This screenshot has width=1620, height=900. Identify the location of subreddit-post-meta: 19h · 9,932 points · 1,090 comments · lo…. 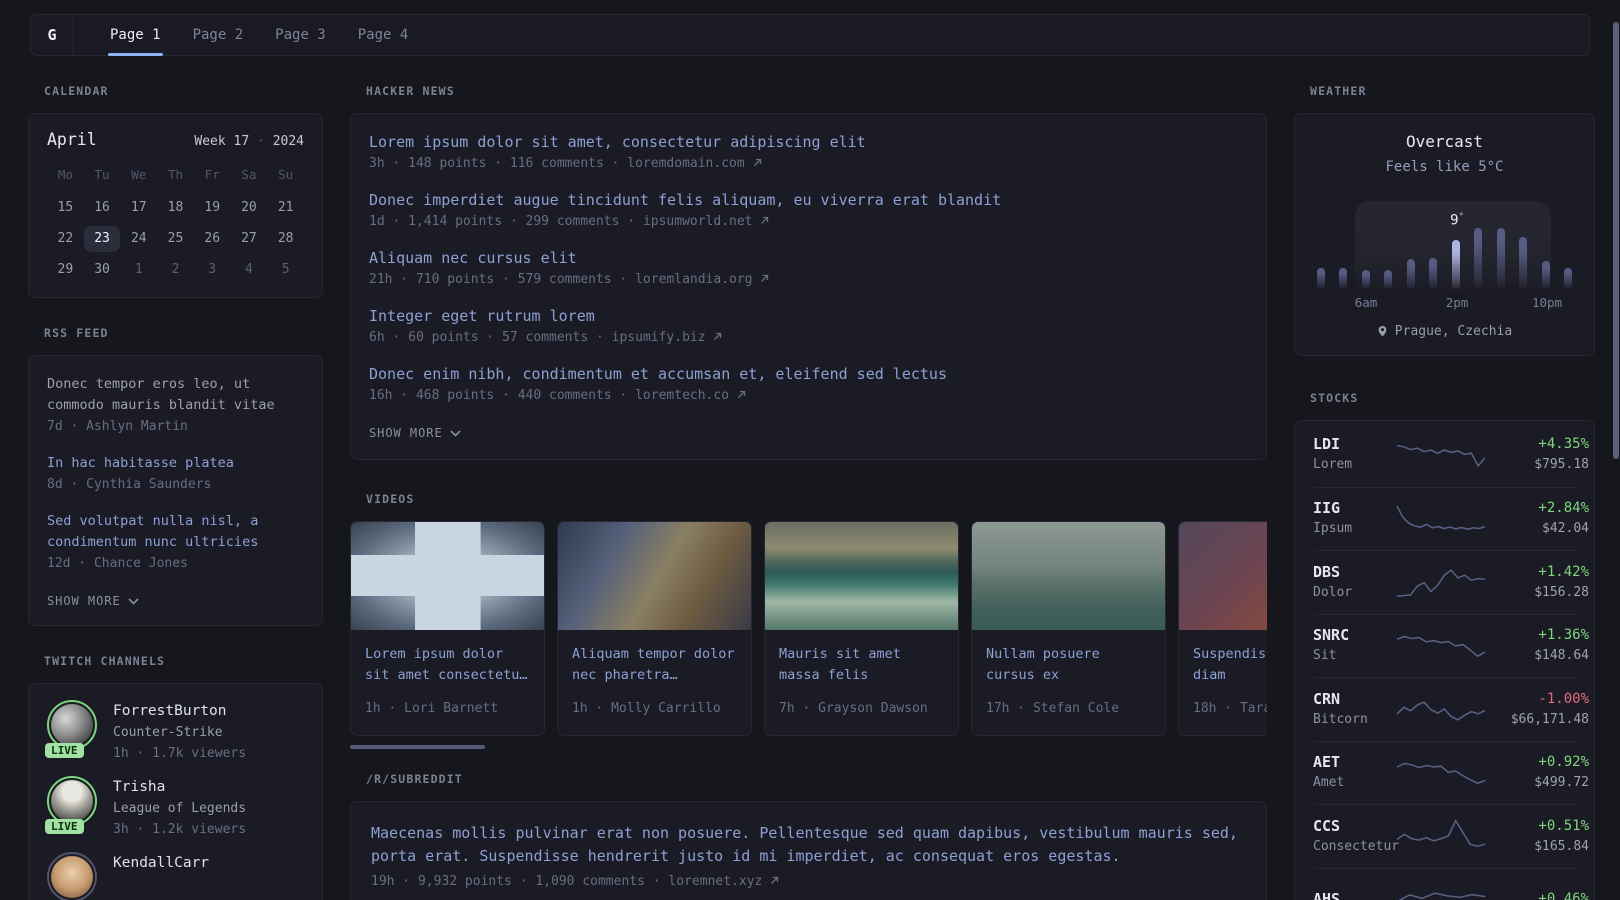
(808, 881).